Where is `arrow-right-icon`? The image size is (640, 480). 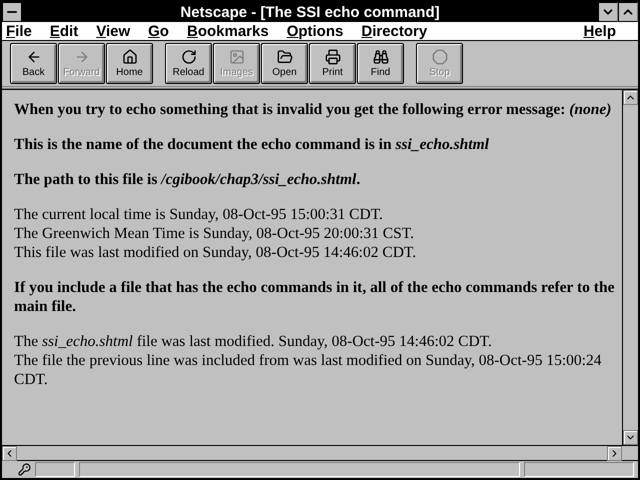
arrow-right-icon is located at coordinates (82, 57).